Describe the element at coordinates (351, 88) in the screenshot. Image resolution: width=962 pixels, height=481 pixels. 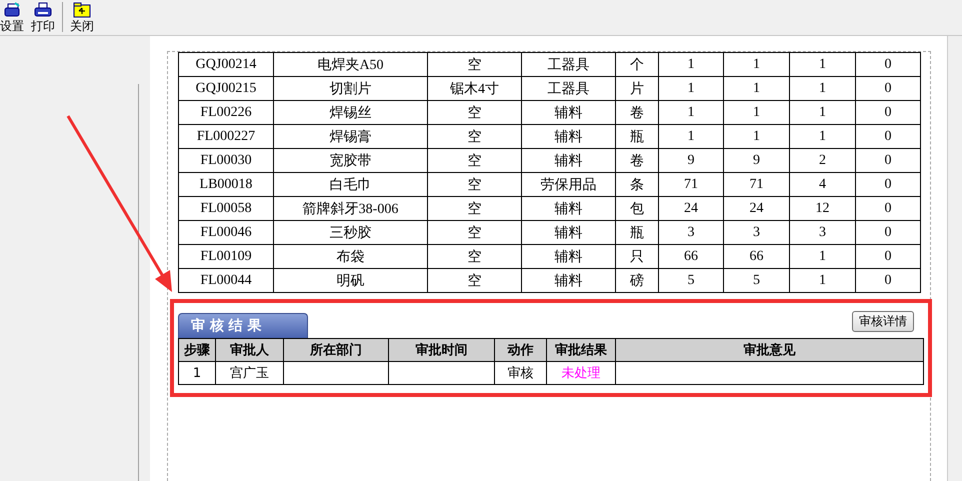
I see `table-cell: 切割片` at that location.